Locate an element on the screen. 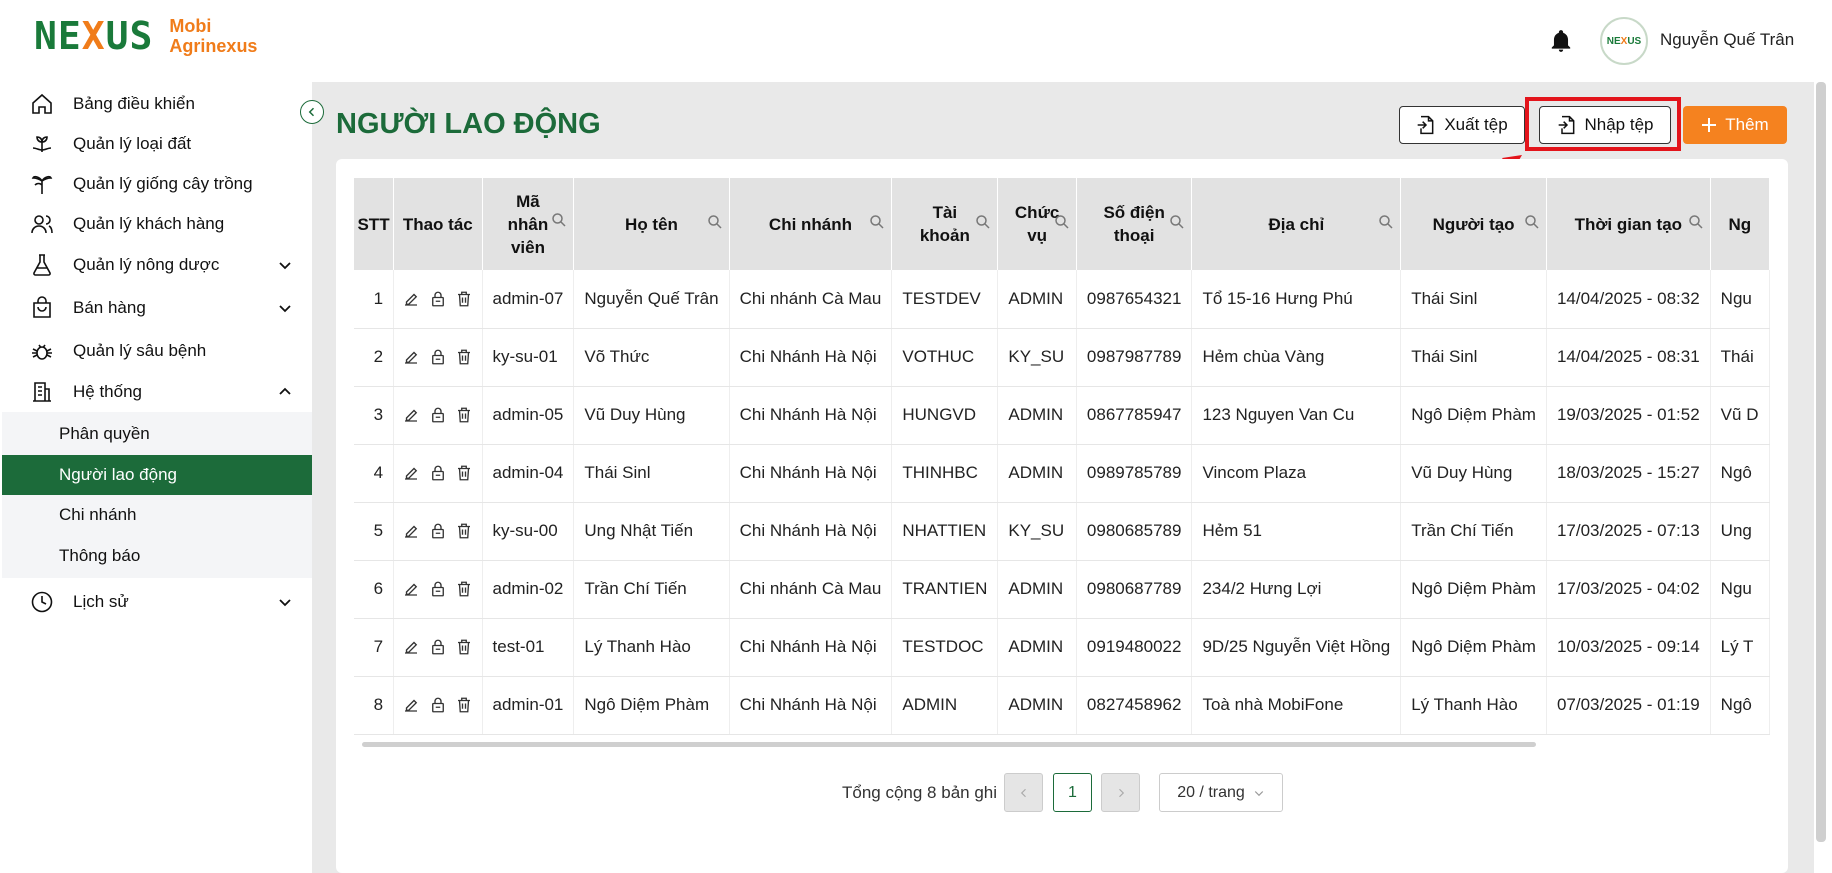 The height and width of the screenshot is (873, 1832). col-header-updater: Ng is located at coordinates (1740, 224).